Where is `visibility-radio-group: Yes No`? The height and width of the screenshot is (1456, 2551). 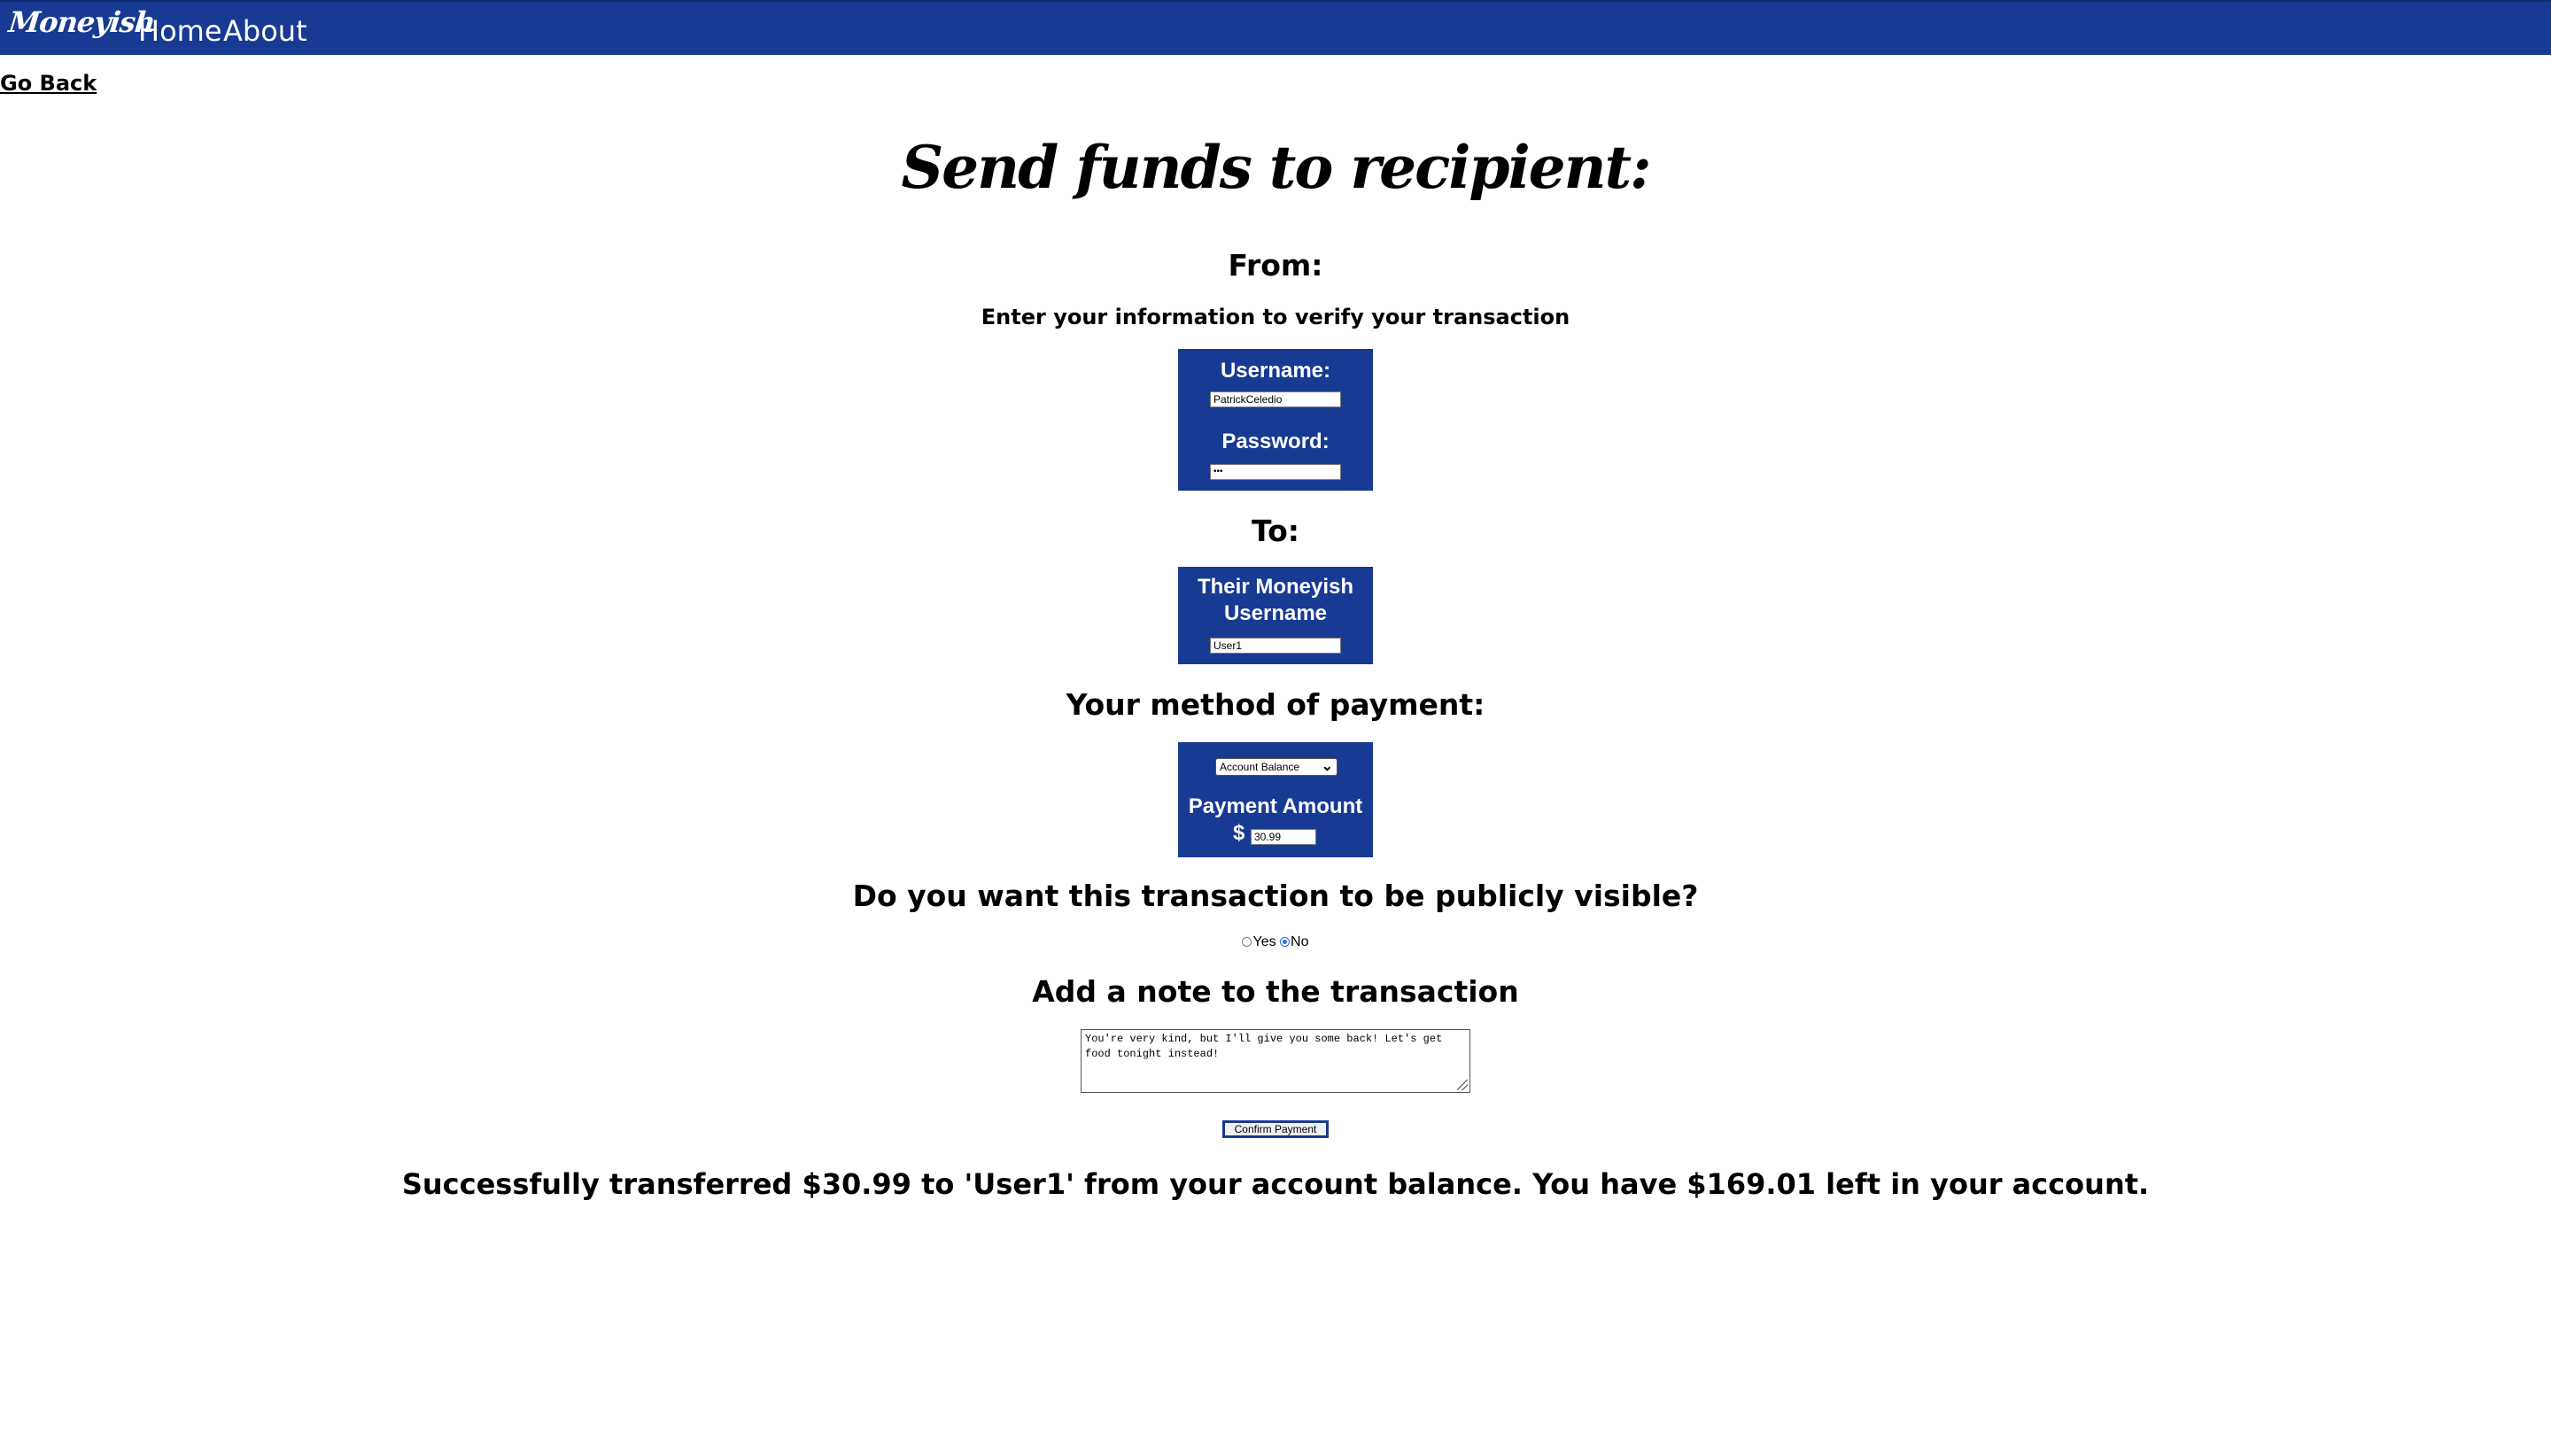 visibility-radio-group: Yes No is located at coordinates (1275, 942).